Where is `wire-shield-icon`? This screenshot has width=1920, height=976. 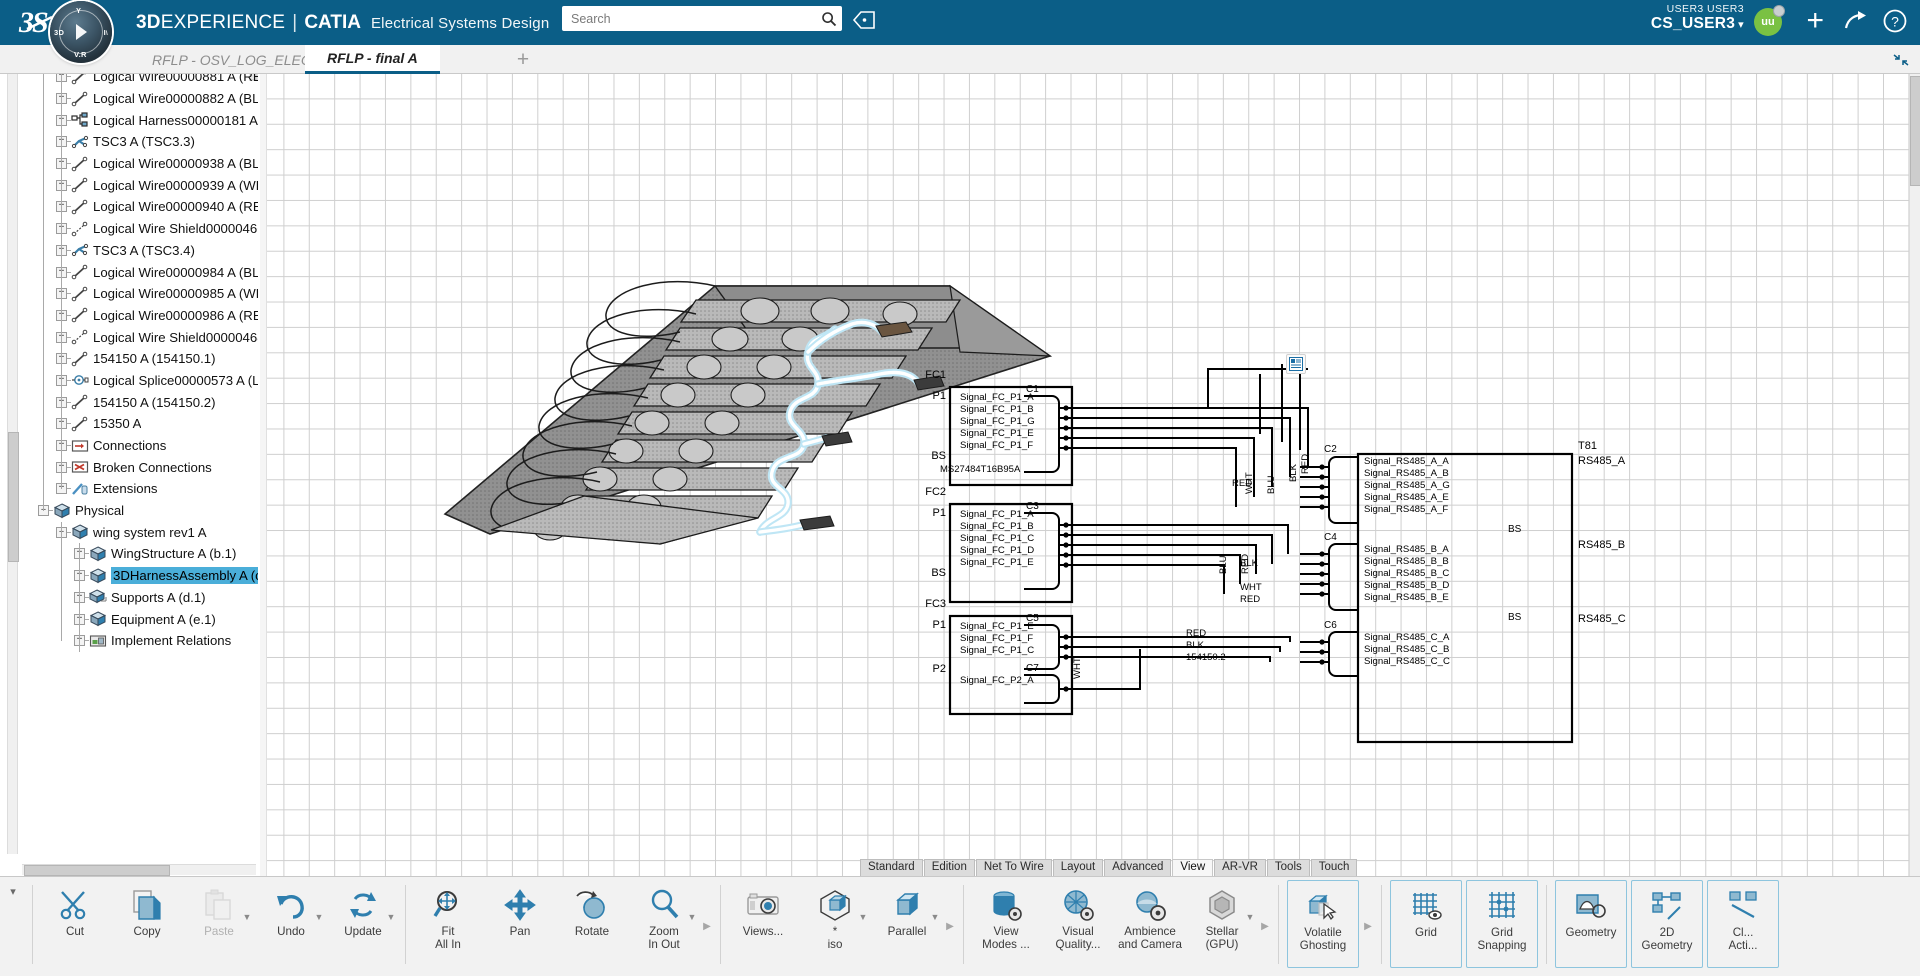 wire-shield-icon is located at coordinates (80, 337).